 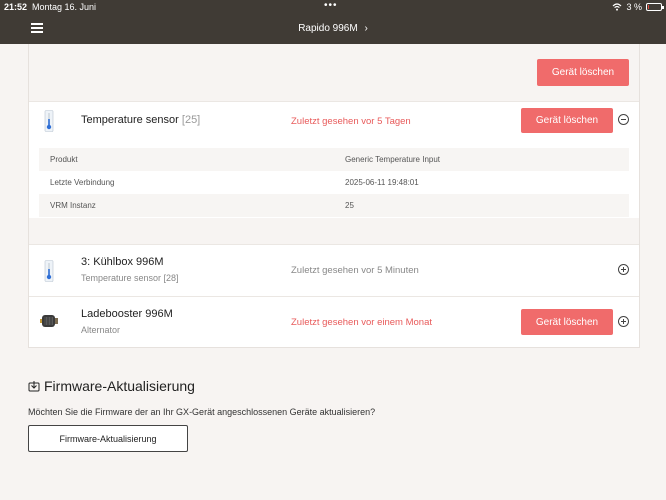 What do you see at coordinates (334, 231) in the screenshot?
I see `section-gap` at bounding box center [334, 231].